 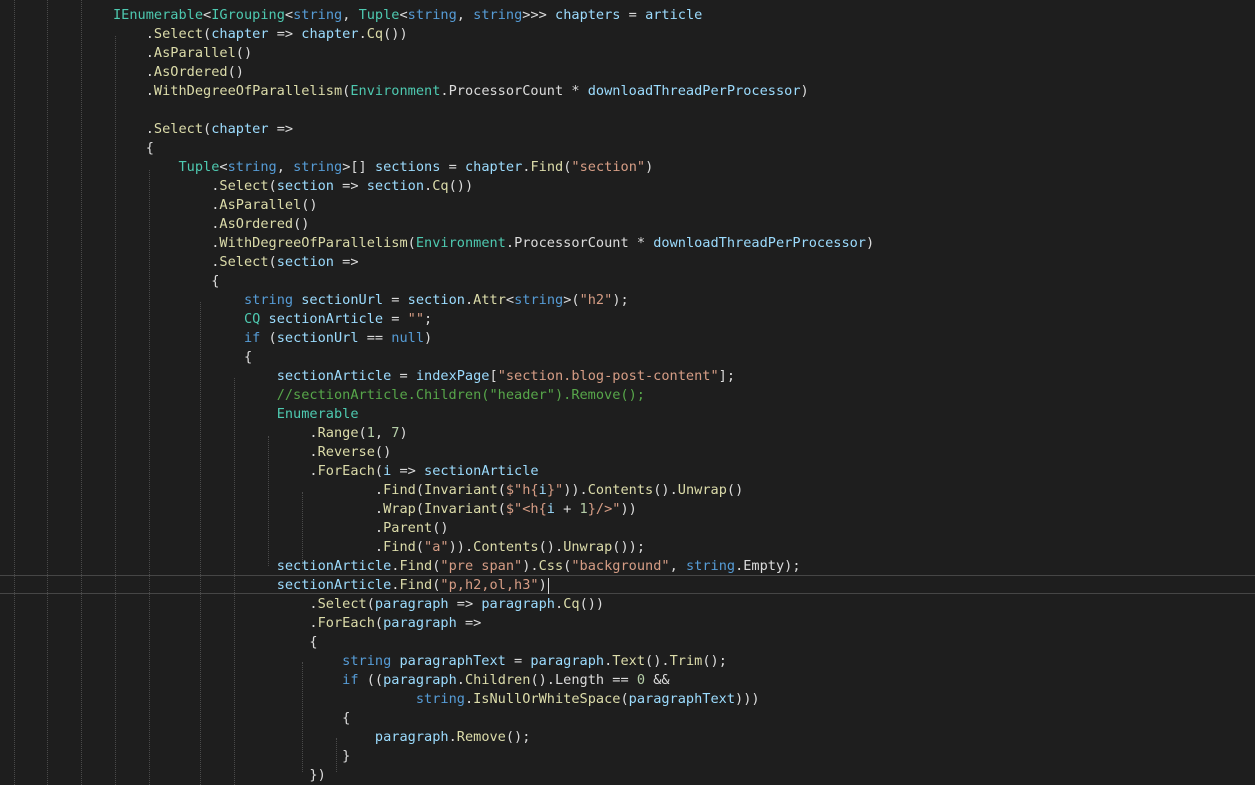 What do you see at coordinates (252, 452) in the screenshot?
I see `code-line: .Reverse()` at bounding box center [252, 452].